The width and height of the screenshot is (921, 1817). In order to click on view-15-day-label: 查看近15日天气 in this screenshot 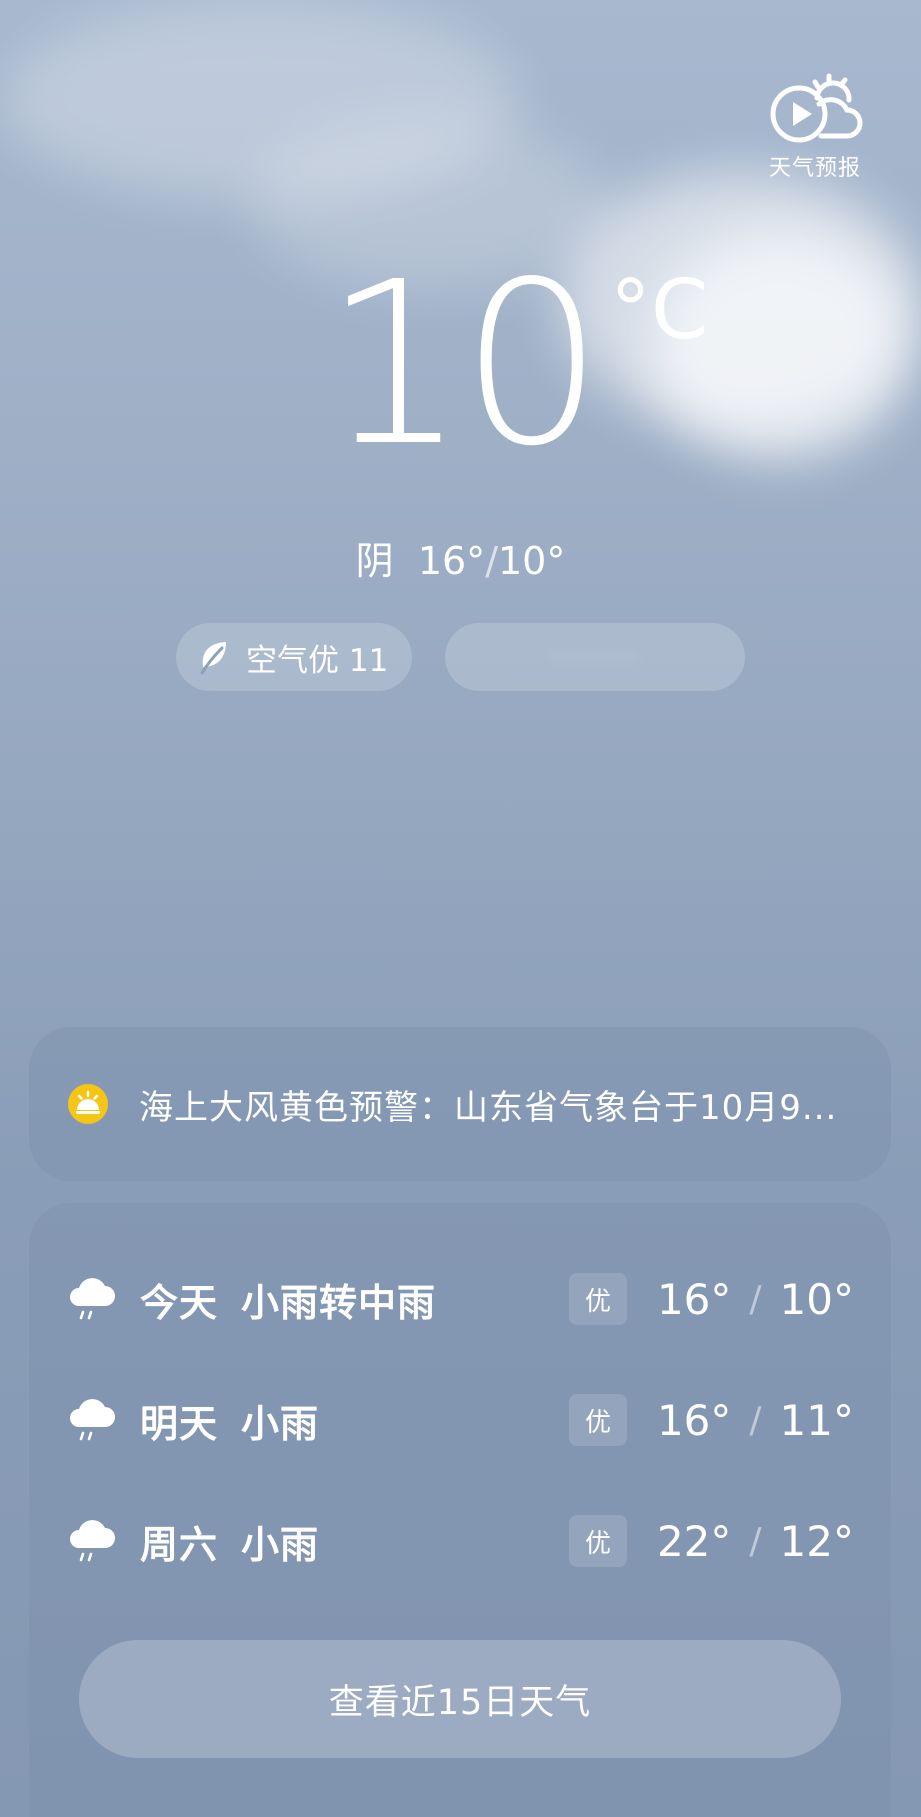, I will do `click(460, 1702)`.